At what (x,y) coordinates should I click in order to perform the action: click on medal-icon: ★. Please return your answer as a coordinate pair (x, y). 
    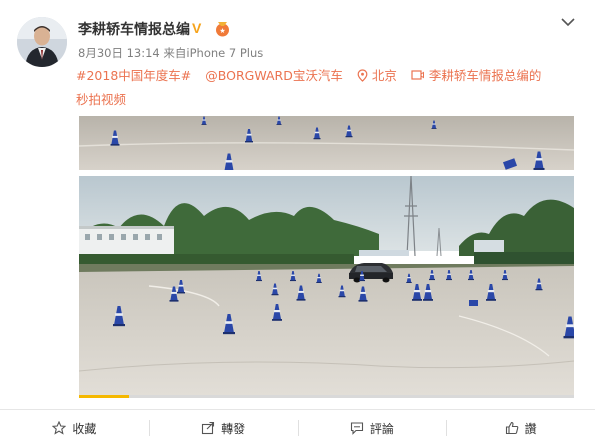
    Looking at the image, I should click on (222, 29).